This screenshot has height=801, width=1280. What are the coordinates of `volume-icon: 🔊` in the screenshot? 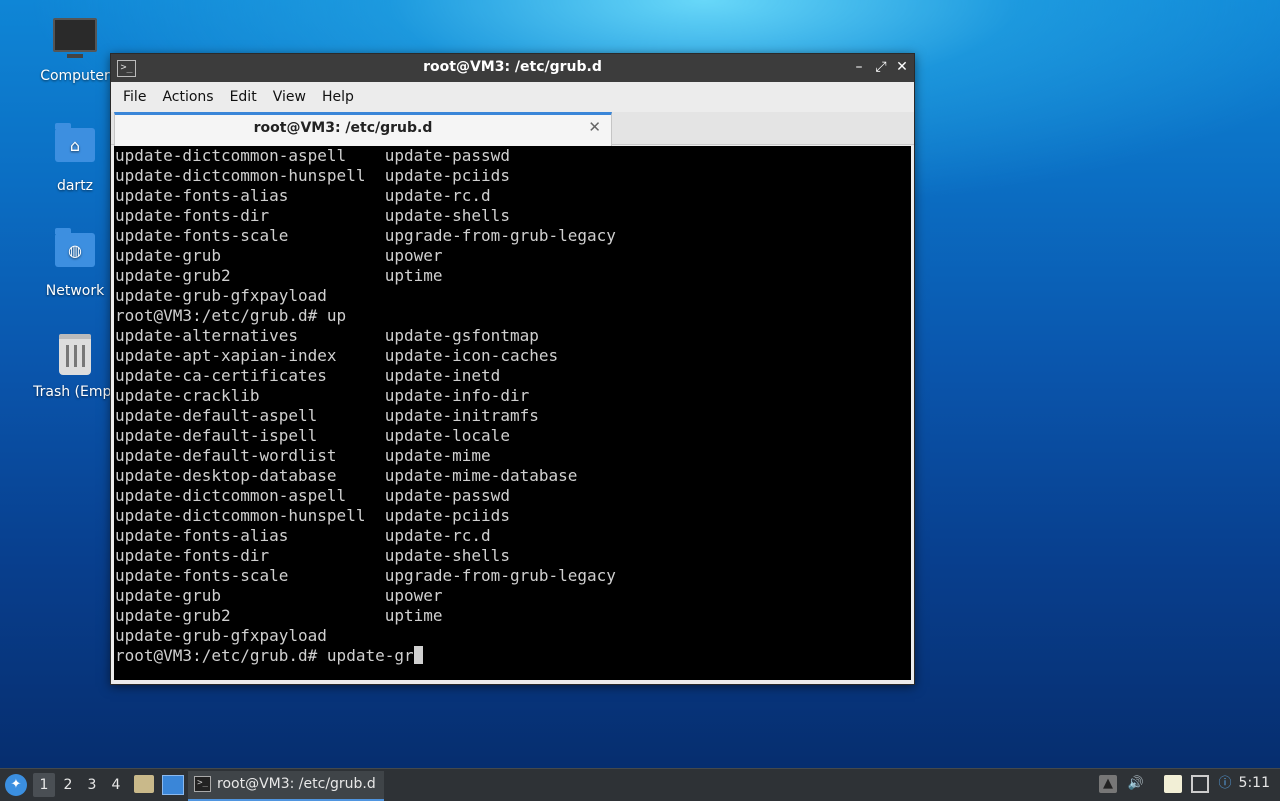 It's located at (1136, 784).